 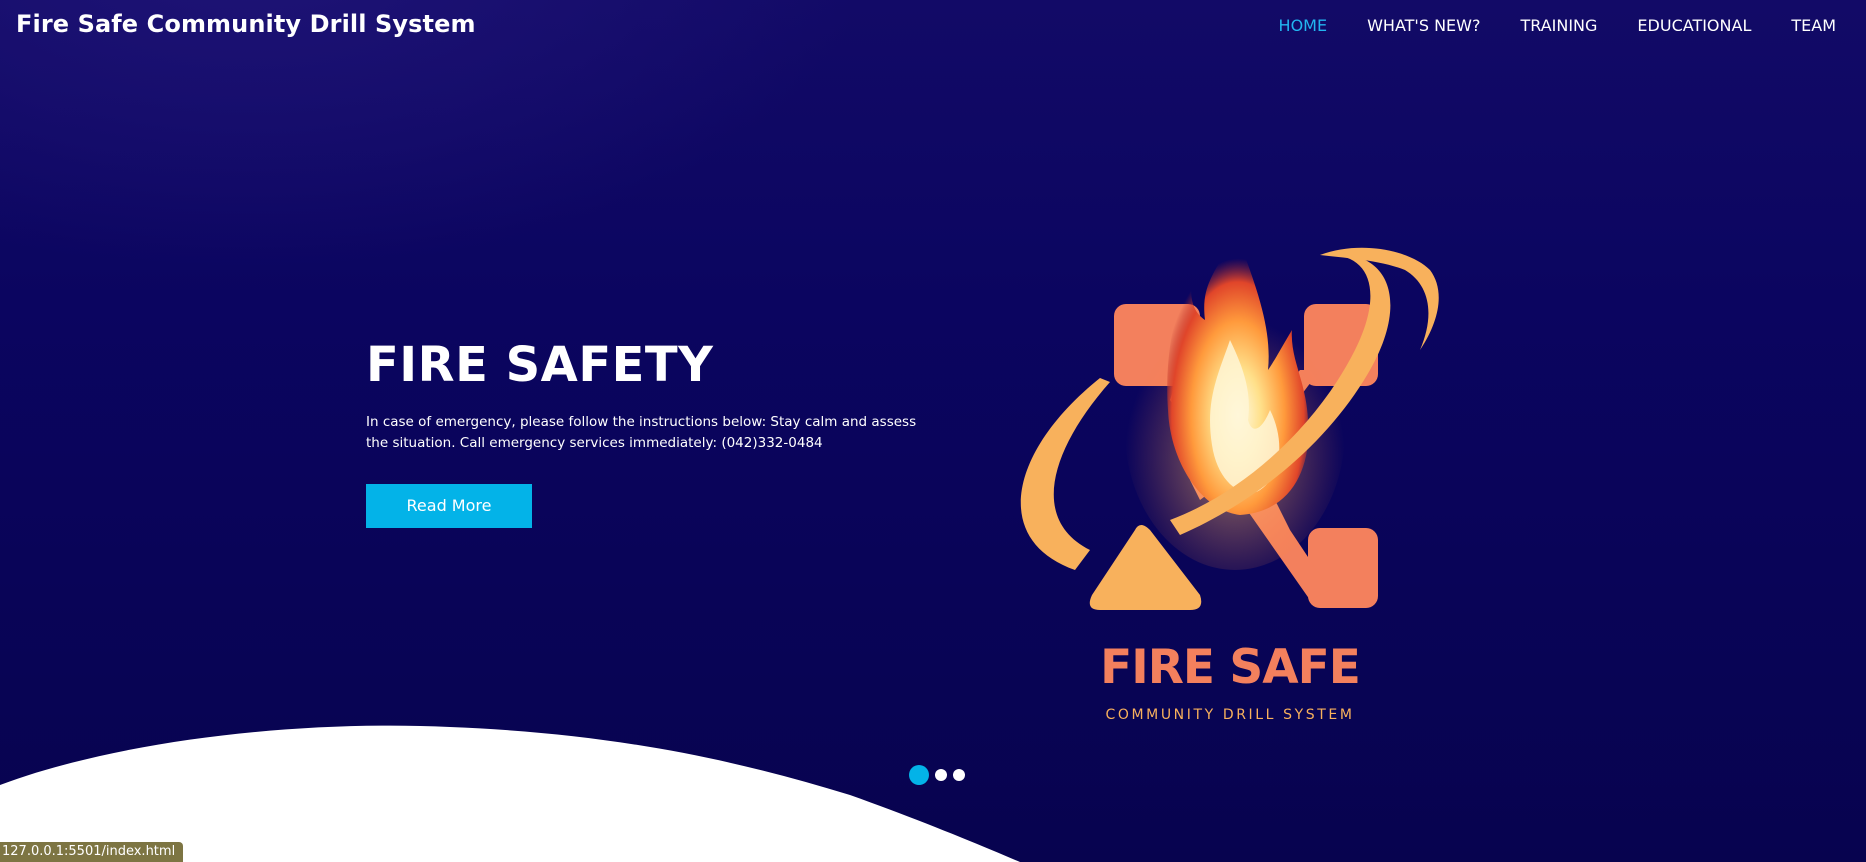 What do you see at coordinates (92, 852) in the screenshot?
I see `status-bar-url: 127.0.0.1:5501/index.html` at bounding box center [92, 852].